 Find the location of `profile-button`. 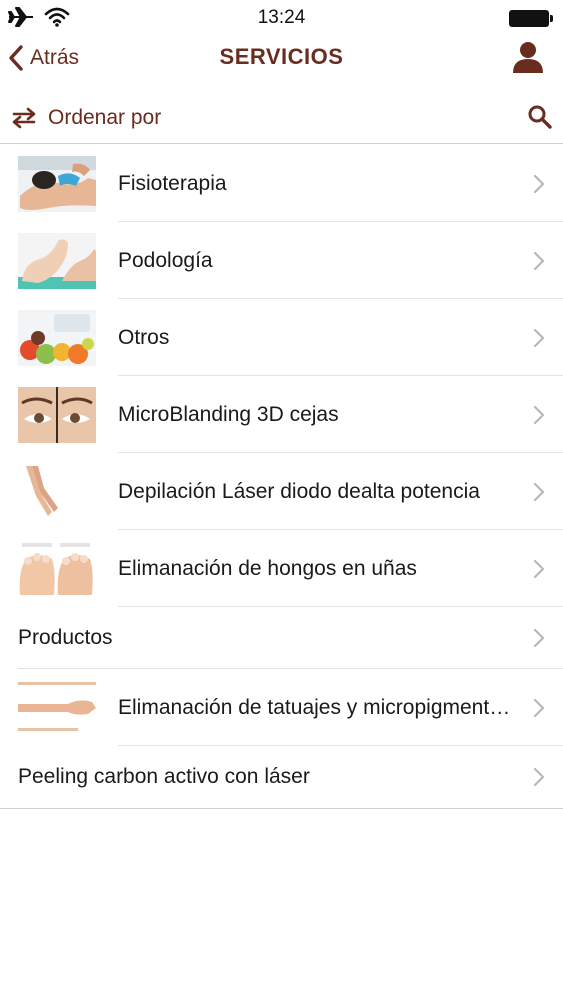

profile-button is located at coordinates (528, 57).